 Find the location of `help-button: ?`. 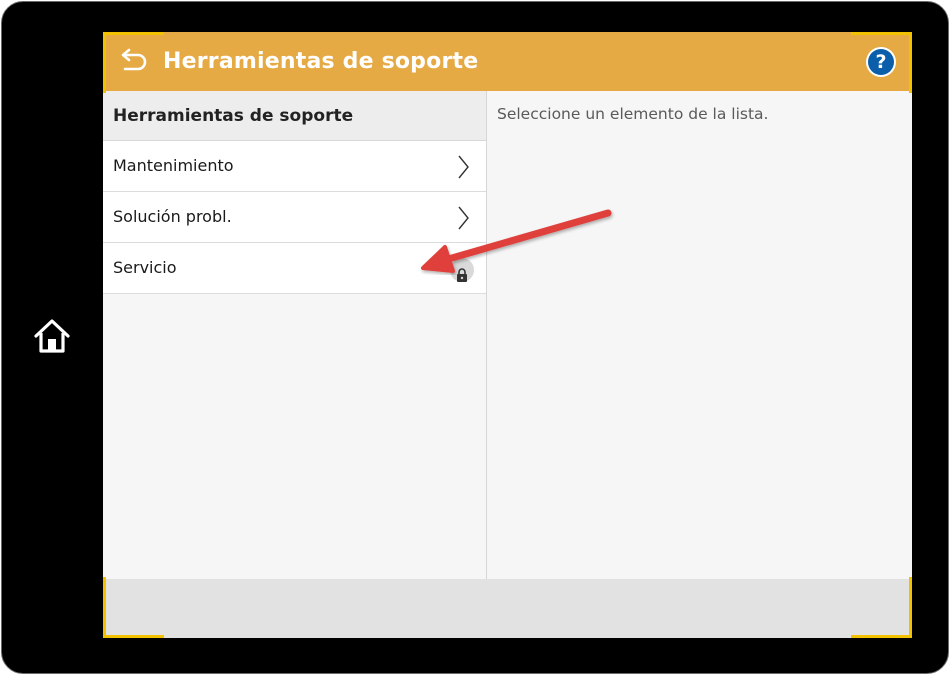

help-button: ? is located at coordinates (881, 62).